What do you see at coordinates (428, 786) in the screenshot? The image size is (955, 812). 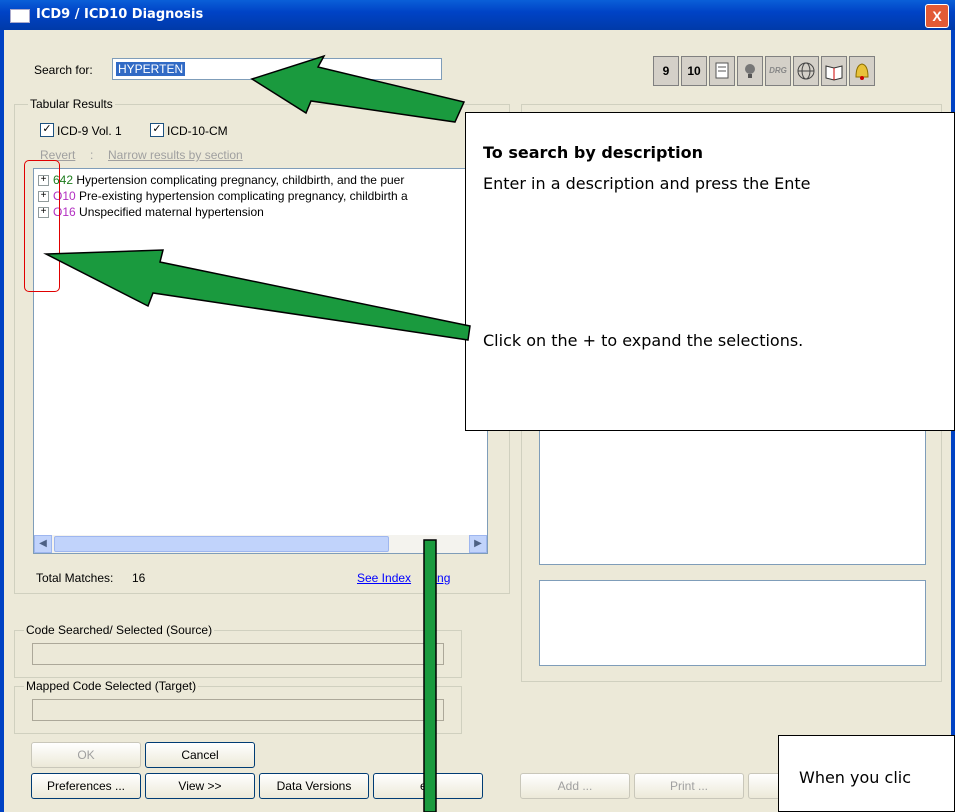 I see `help-button: elp` at bounding box center [428, 786].